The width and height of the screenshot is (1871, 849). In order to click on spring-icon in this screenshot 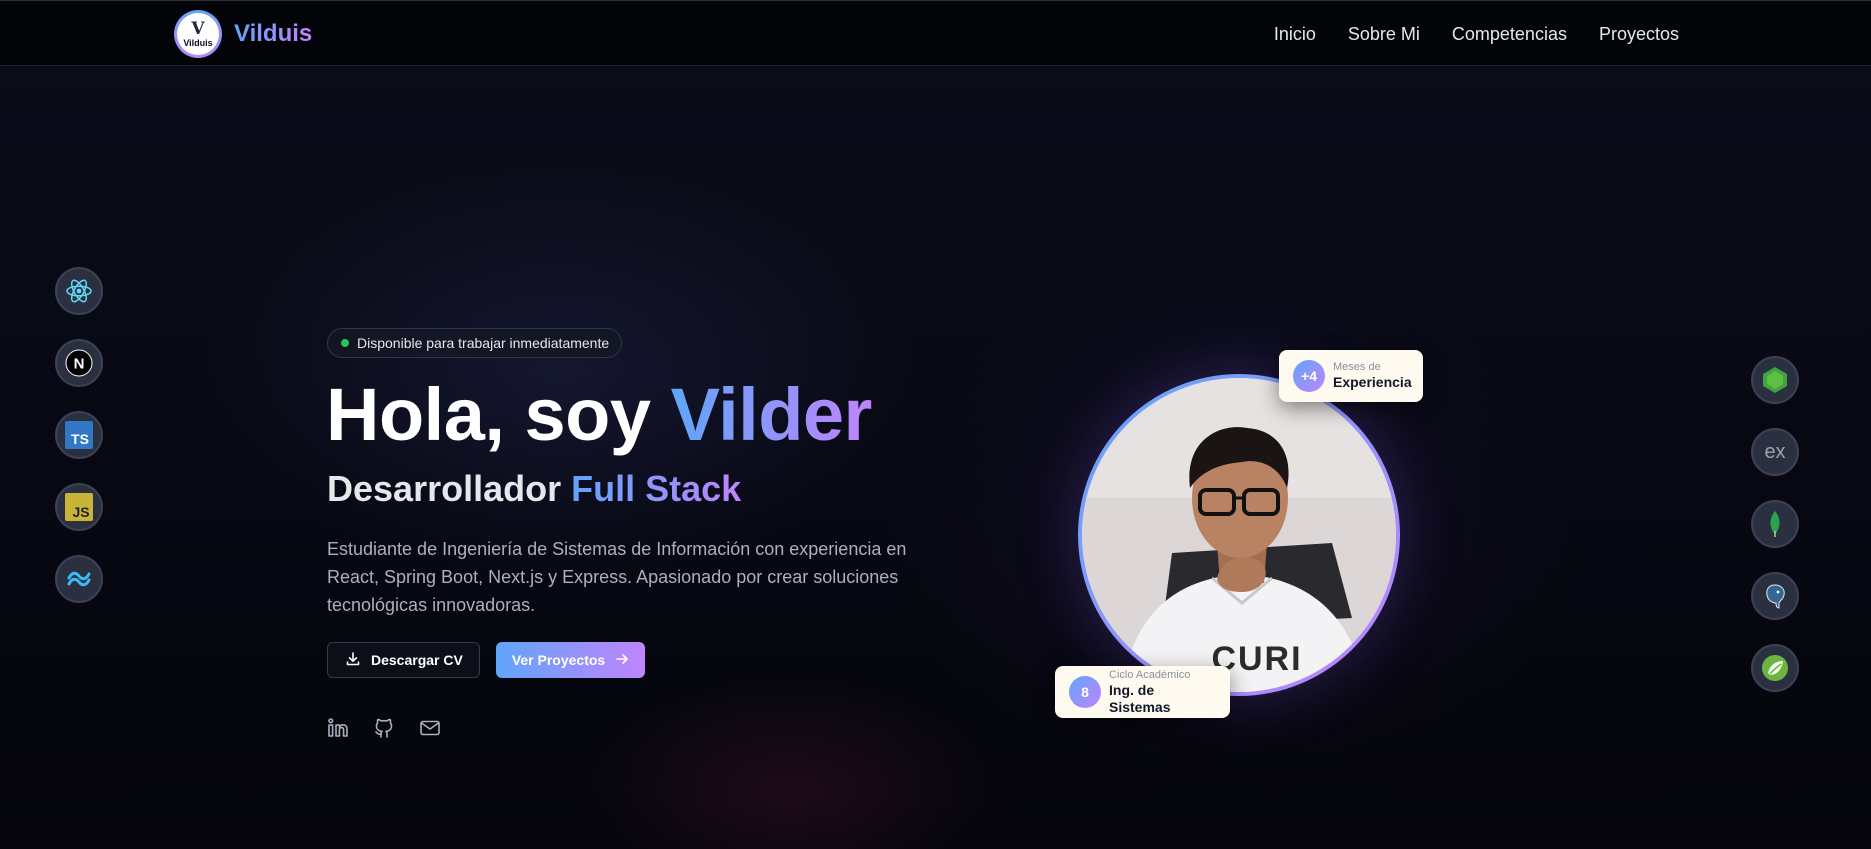, I will do `click(1775, 668)`.